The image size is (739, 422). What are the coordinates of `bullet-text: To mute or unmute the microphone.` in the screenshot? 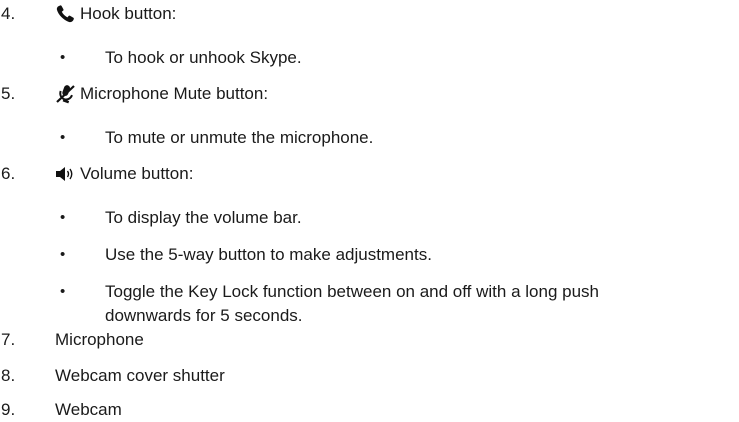 It's located at (239, 137).